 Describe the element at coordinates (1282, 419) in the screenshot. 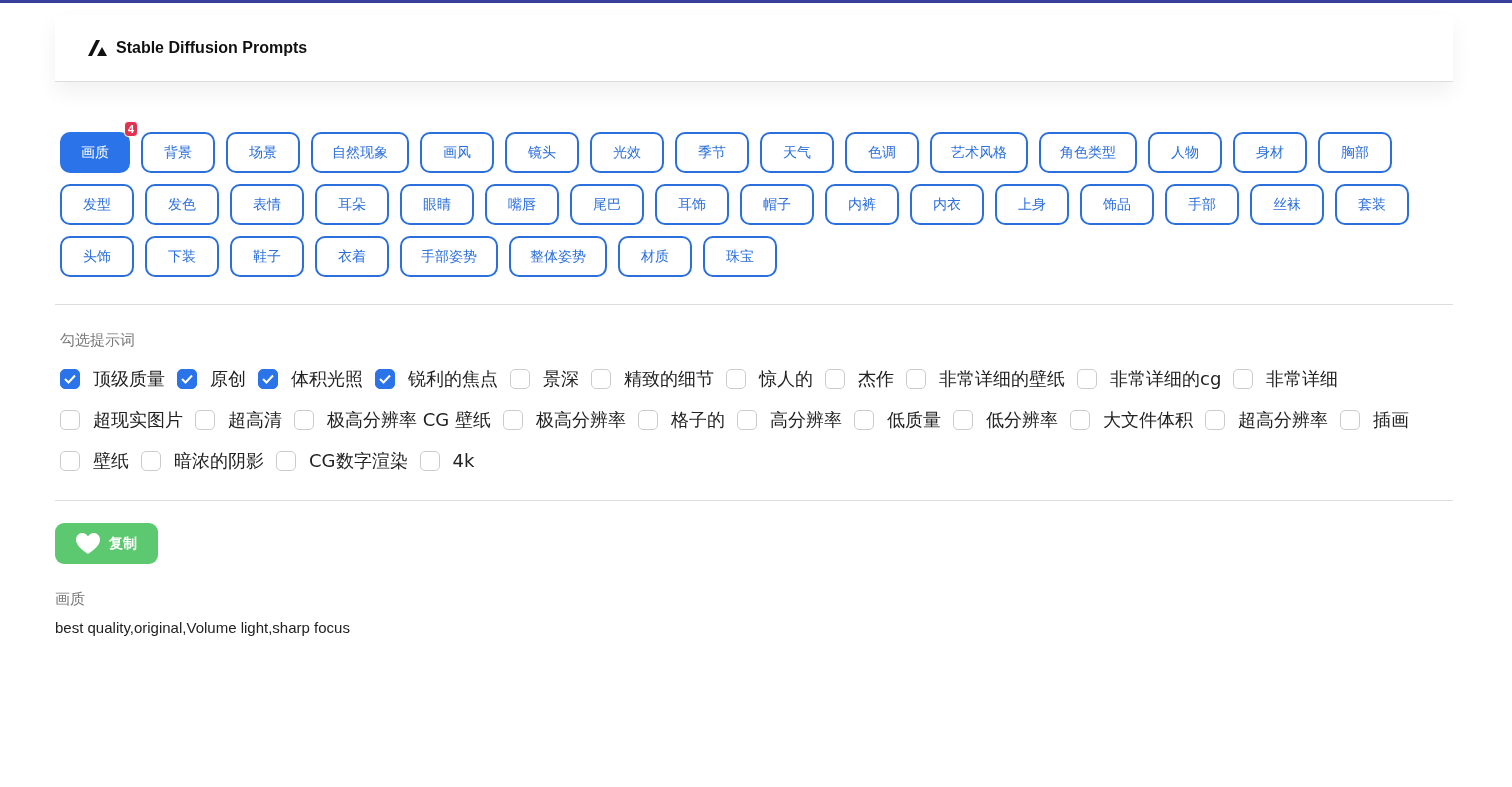

I see `checkbox-label: 超高分辨率` at that location.